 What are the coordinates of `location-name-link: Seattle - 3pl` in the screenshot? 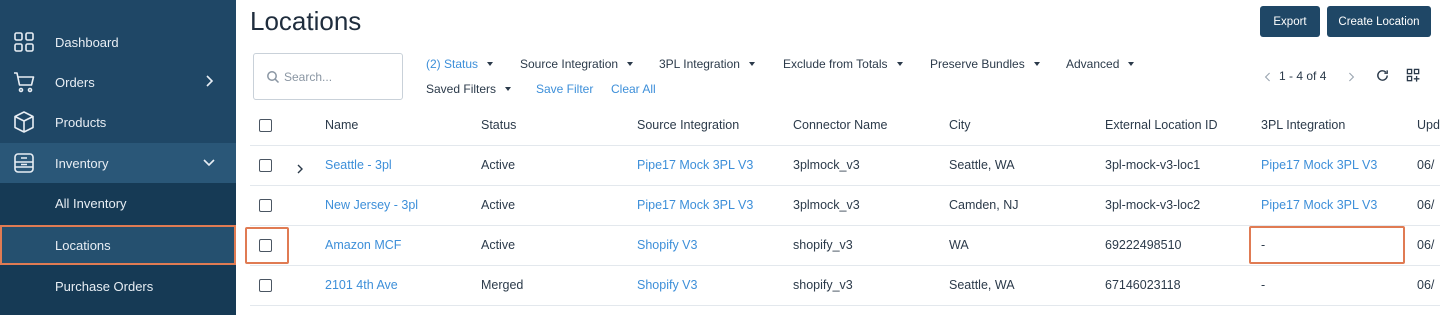 It's located at (358, 165).